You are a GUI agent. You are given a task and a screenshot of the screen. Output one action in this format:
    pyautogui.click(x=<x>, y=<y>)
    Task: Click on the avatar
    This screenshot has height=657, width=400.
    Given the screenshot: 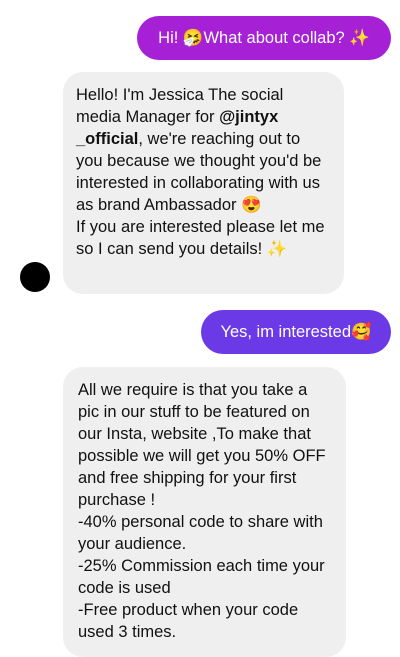 What is the action you would take?
    pyautogui.click(x=35, y=277)
    